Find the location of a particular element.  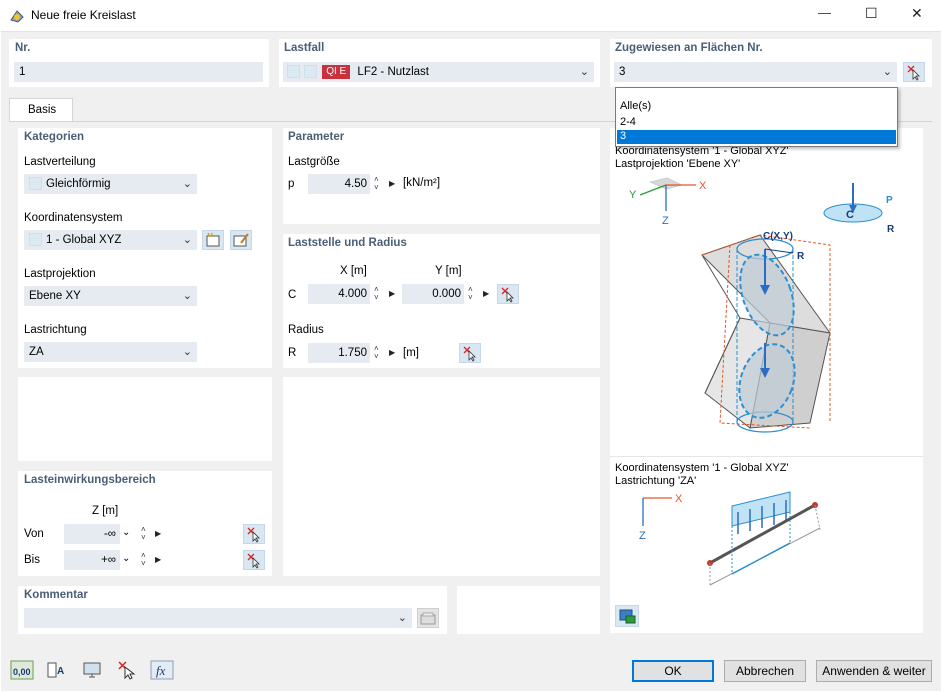

c-x-input: 4.000 is located at coordinates (339, 294).